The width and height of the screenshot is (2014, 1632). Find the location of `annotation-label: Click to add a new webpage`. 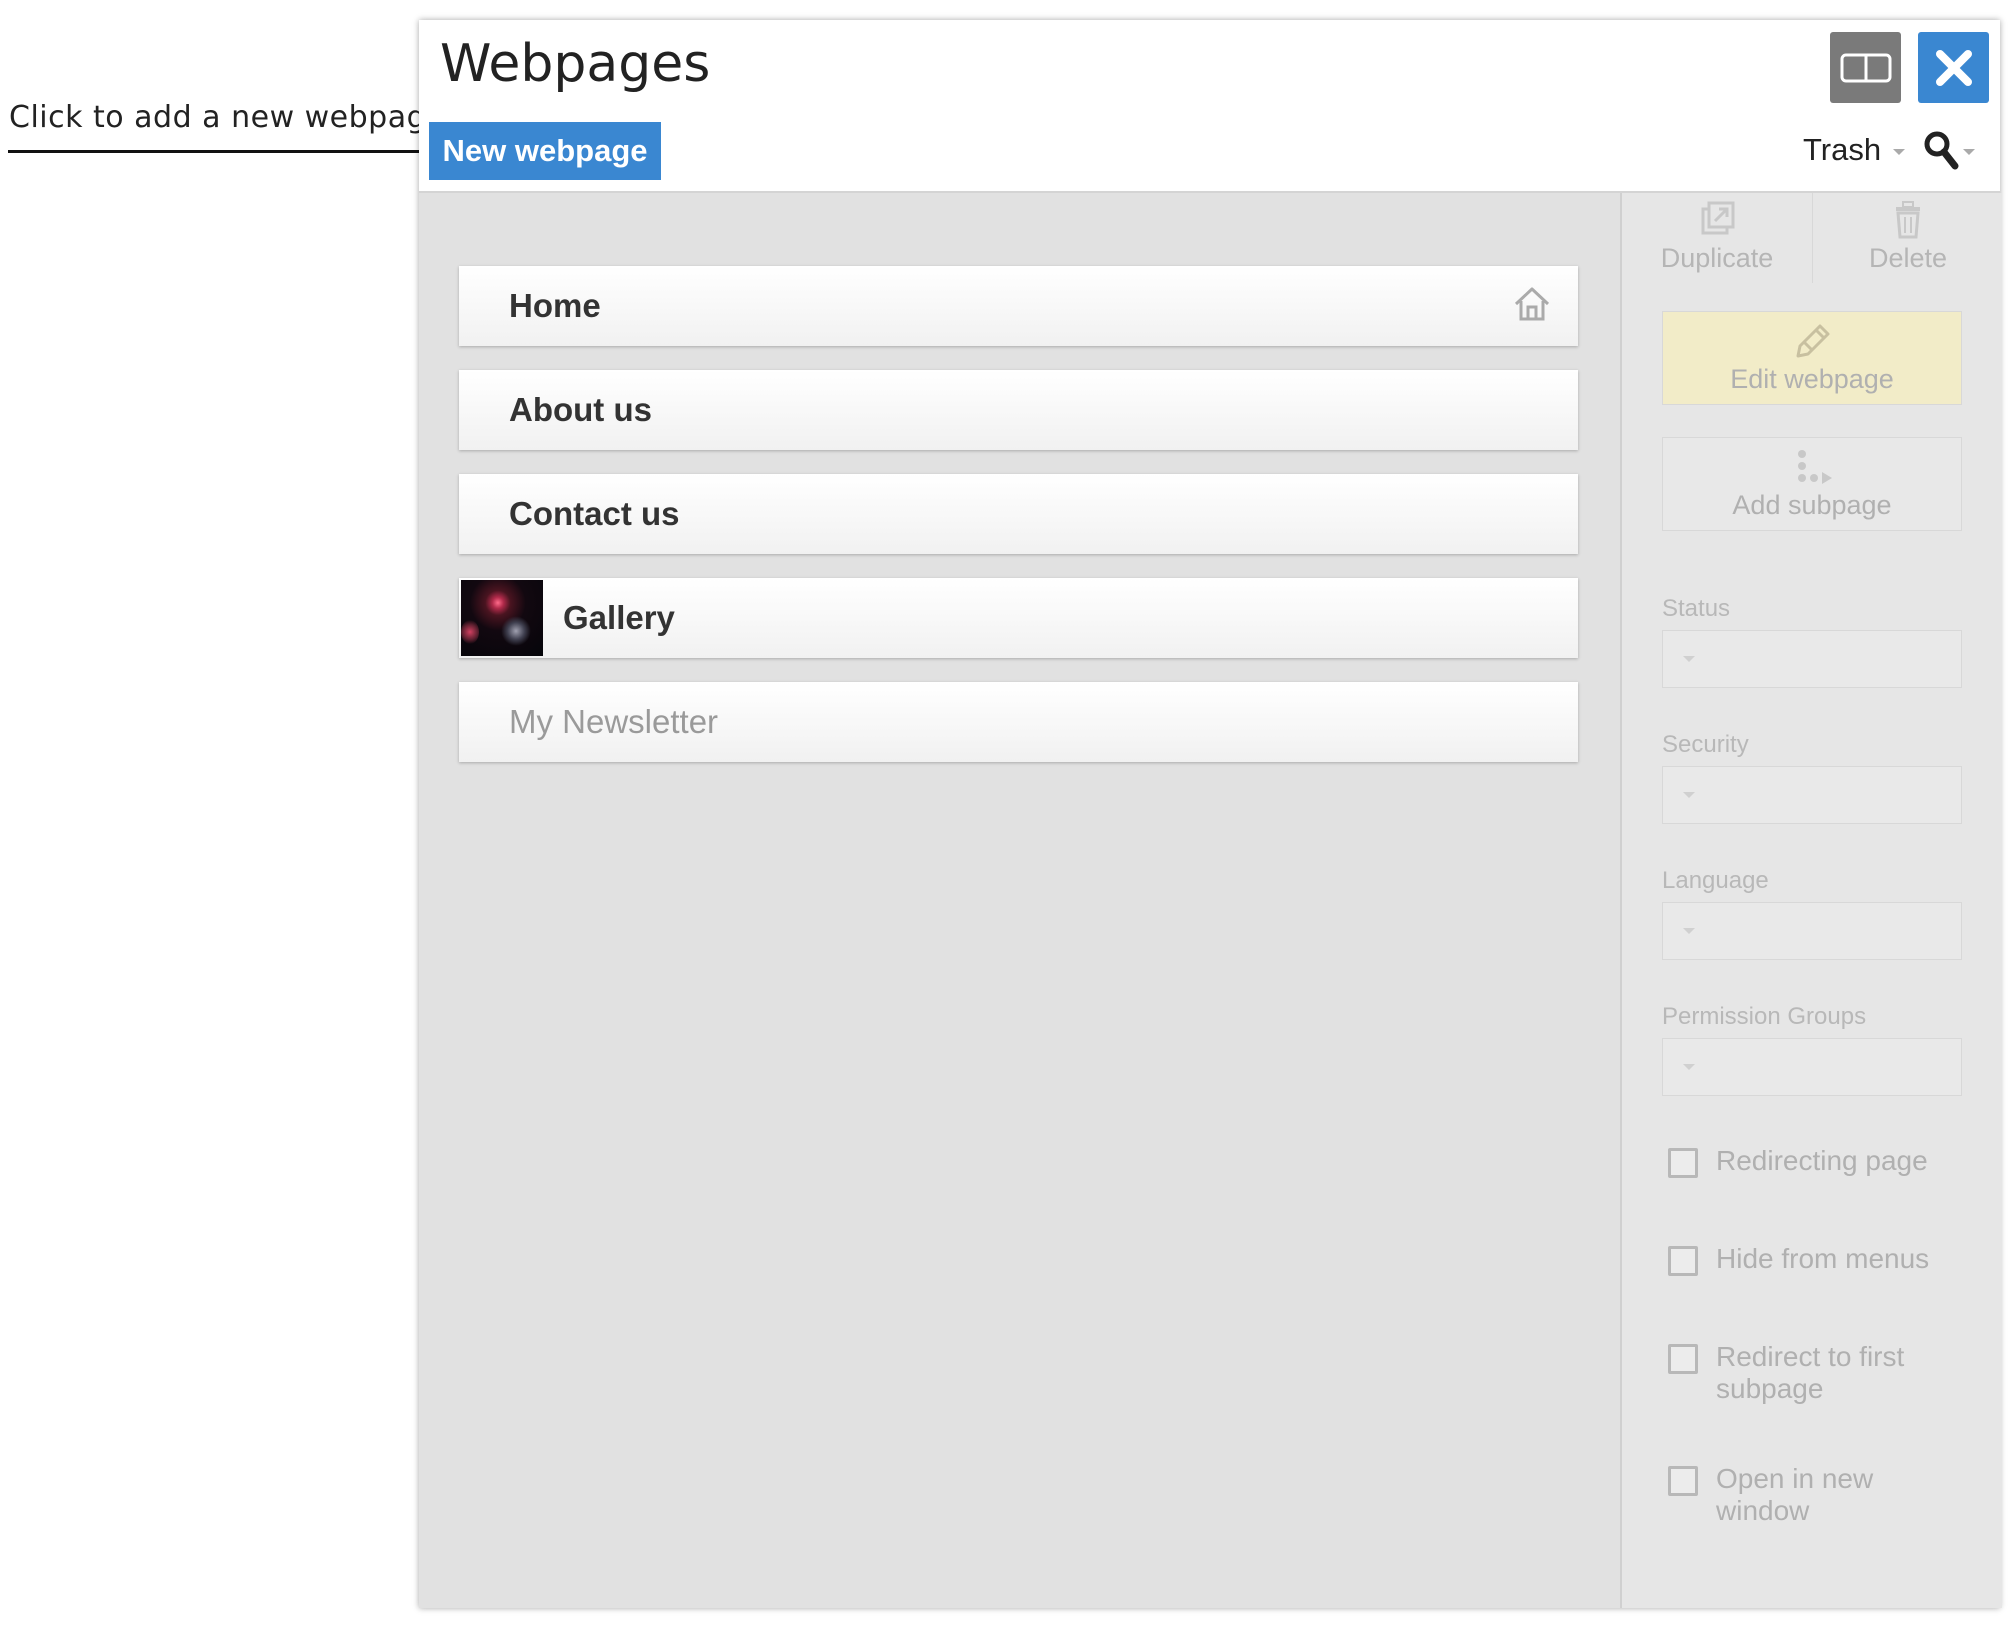

annotation-label: Click to add a new webpage is located at coordinates (227, 117).